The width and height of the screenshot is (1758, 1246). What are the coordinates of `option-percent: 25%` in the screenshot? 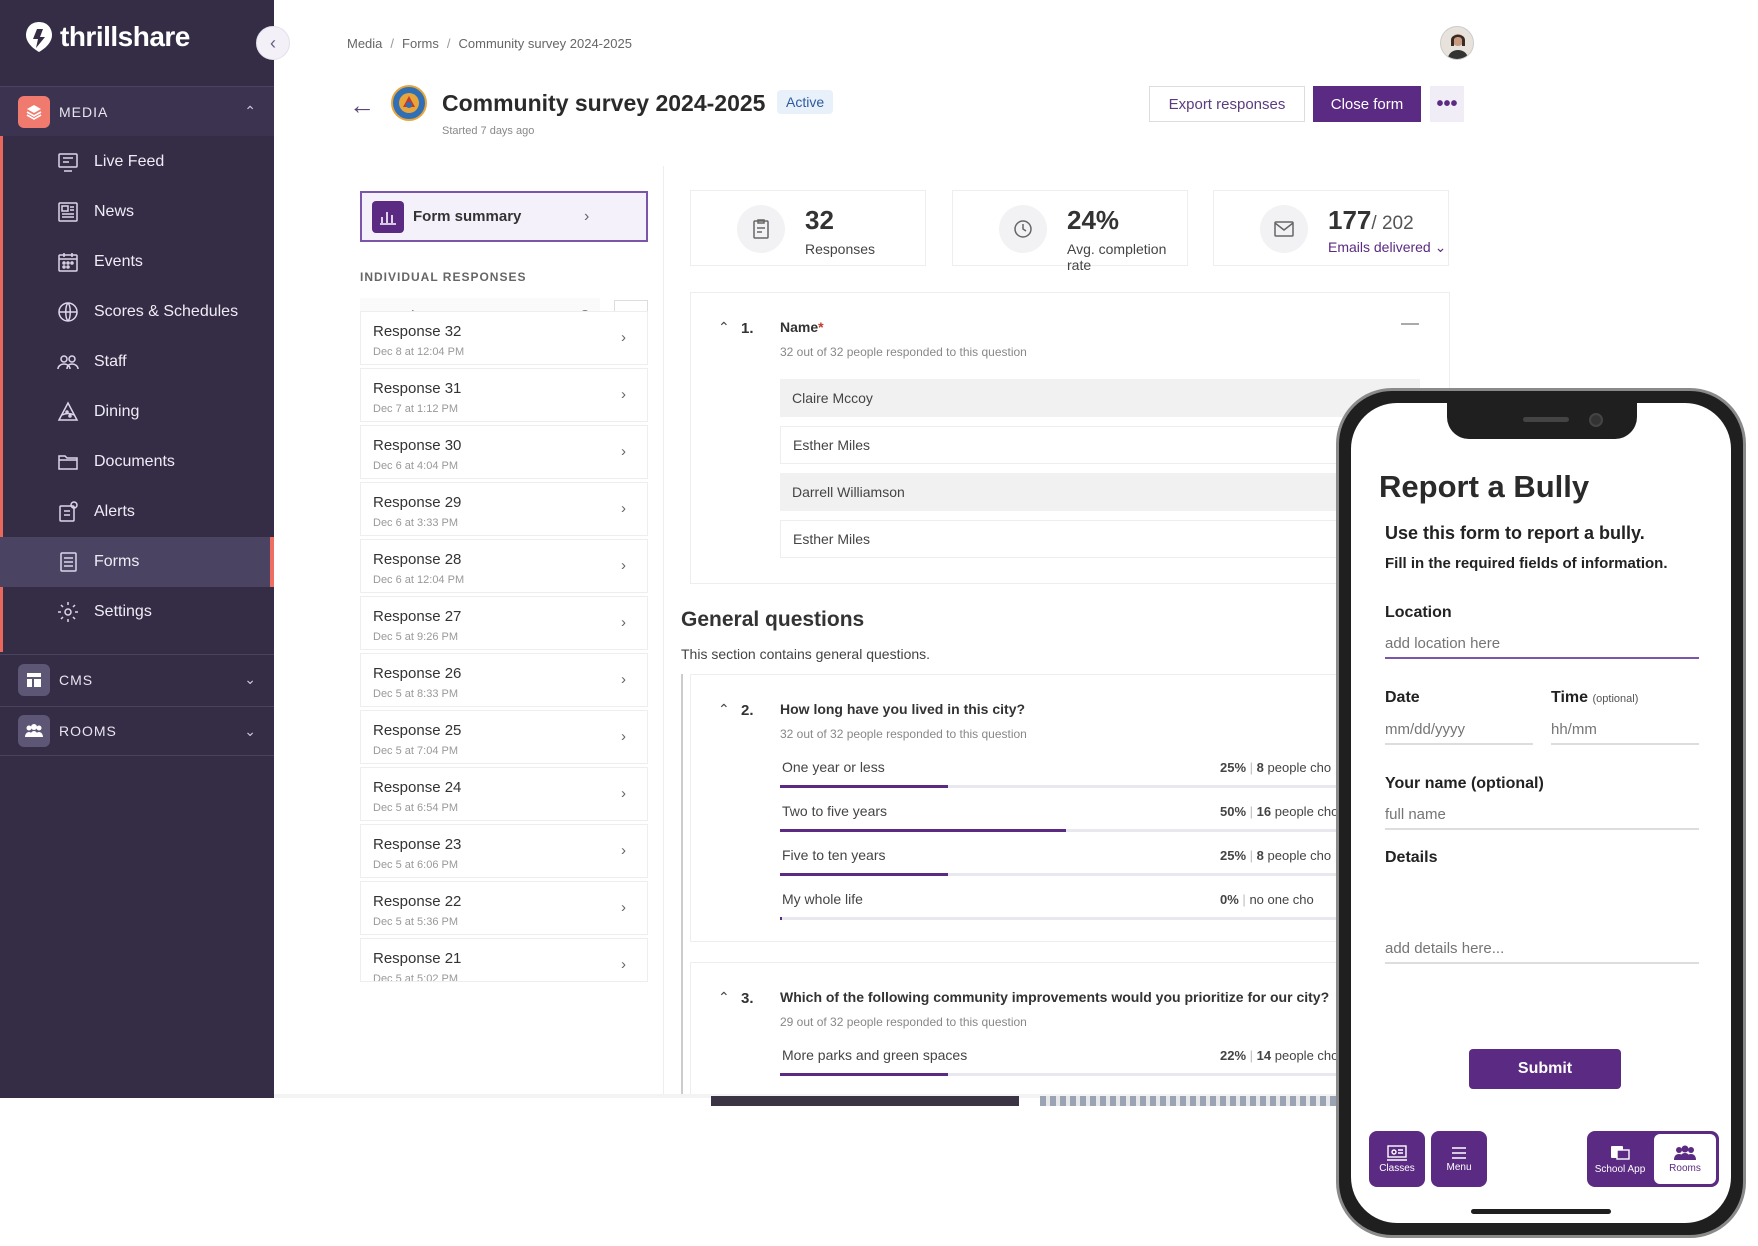 It's located at (1233, 767).